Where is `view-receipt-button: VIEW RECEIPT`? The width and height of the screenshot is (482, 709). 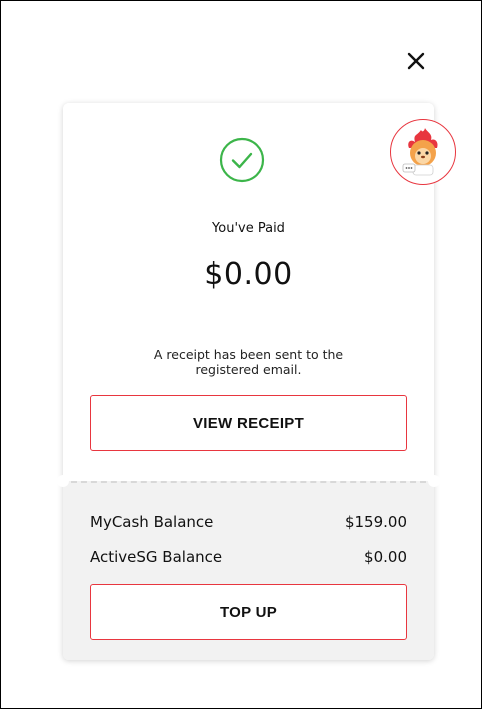 view-receipt-button: VIEW RECEIPT is located at coordinates (248, 423).